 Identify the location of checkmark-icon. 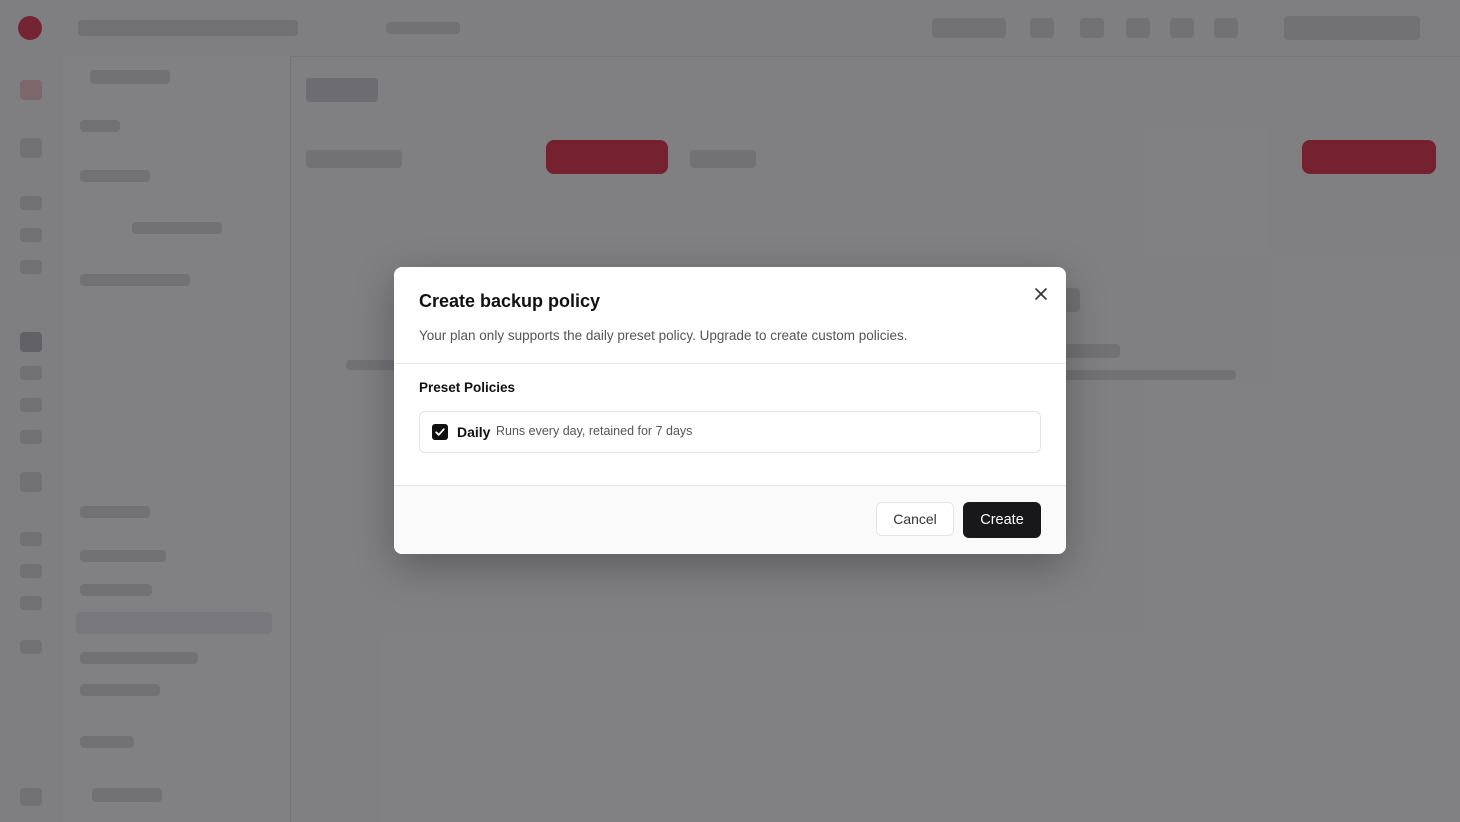
(440, 432).